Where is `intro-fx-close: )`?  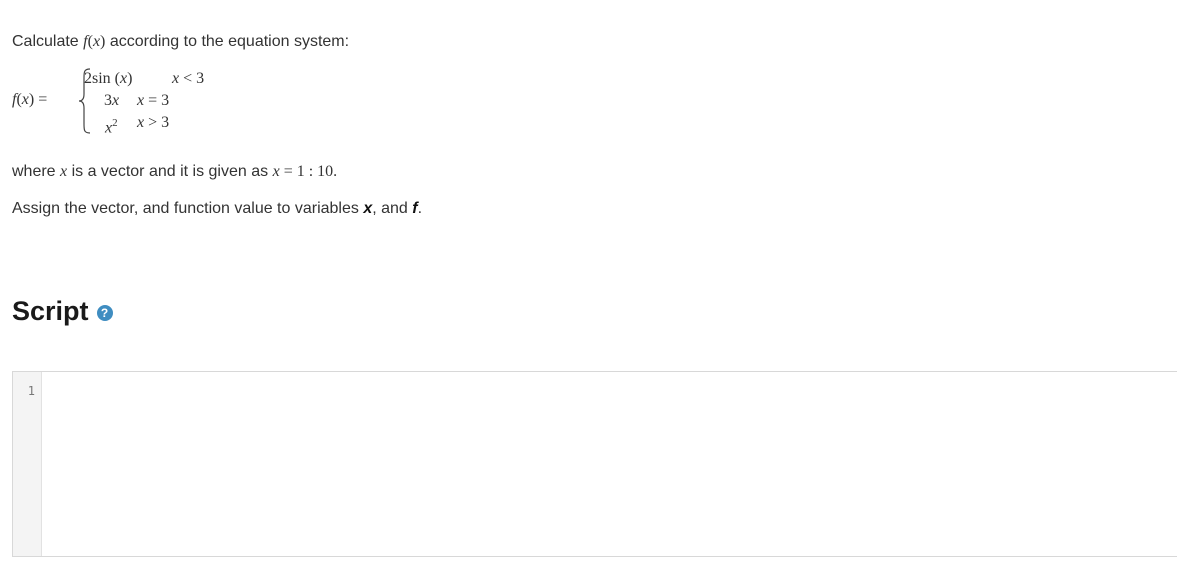
intro-fx-close: ) is located at coordinates (103, 41).